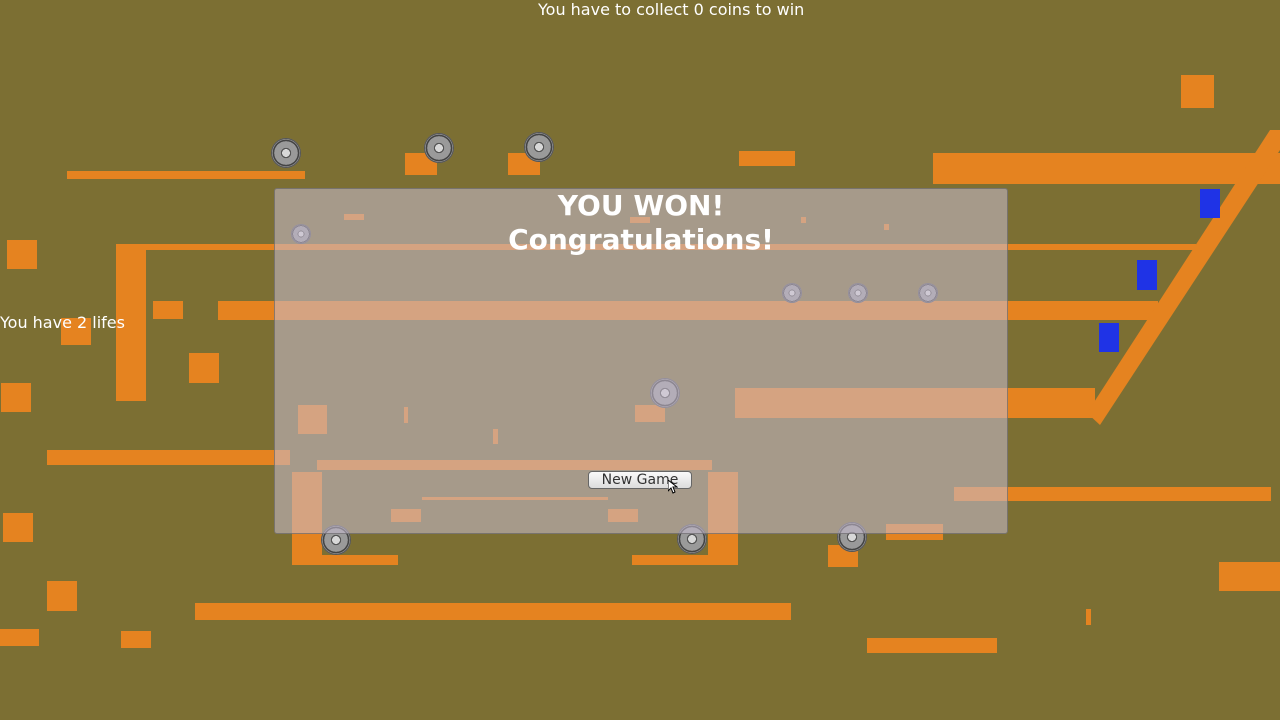 The height and width of the screenshot is (720, 1280). I want to click on win-title: YOU WON! Congratulations!, so click(641, 223).